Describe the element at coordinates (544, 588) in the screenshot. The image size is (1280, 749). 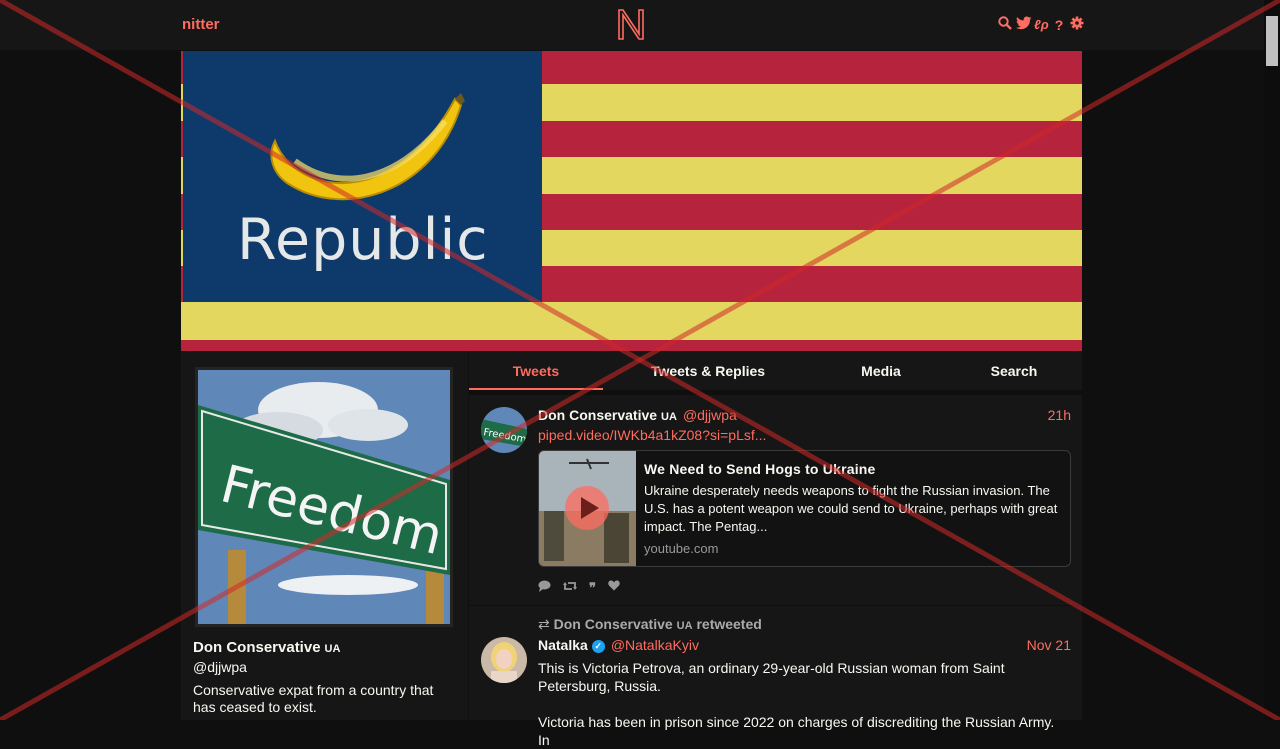
I see `comment-icon` at that location.